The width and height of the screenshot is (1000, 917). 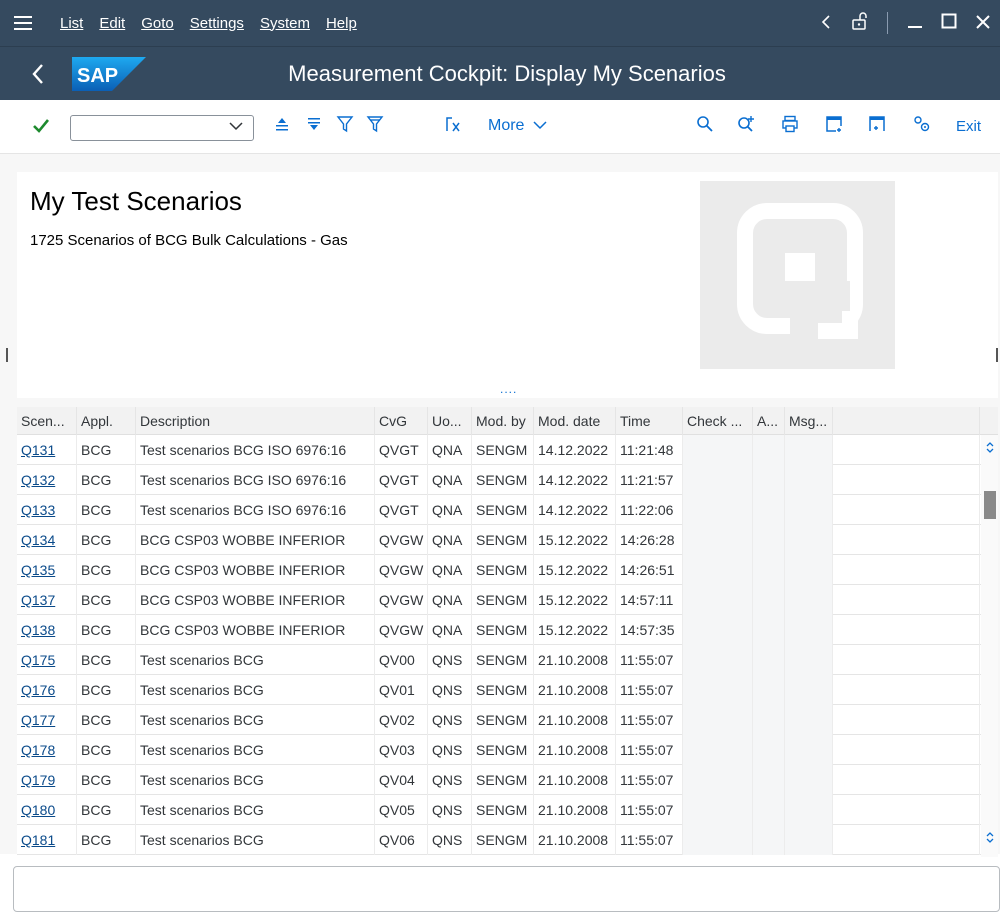 I want to click on sort-ascending-icon, so click(x=282, y=127).